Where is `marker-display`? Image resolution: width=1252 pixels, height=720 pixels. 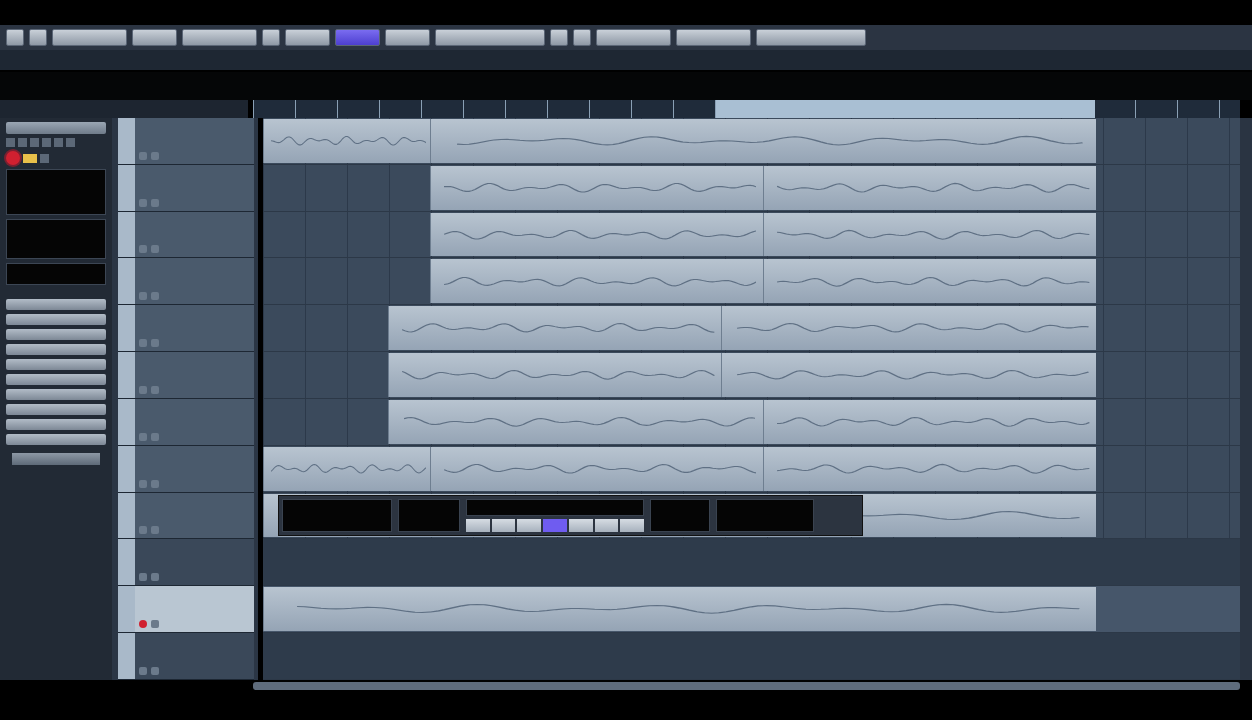 marker-display is located at coordinates (429, 515).